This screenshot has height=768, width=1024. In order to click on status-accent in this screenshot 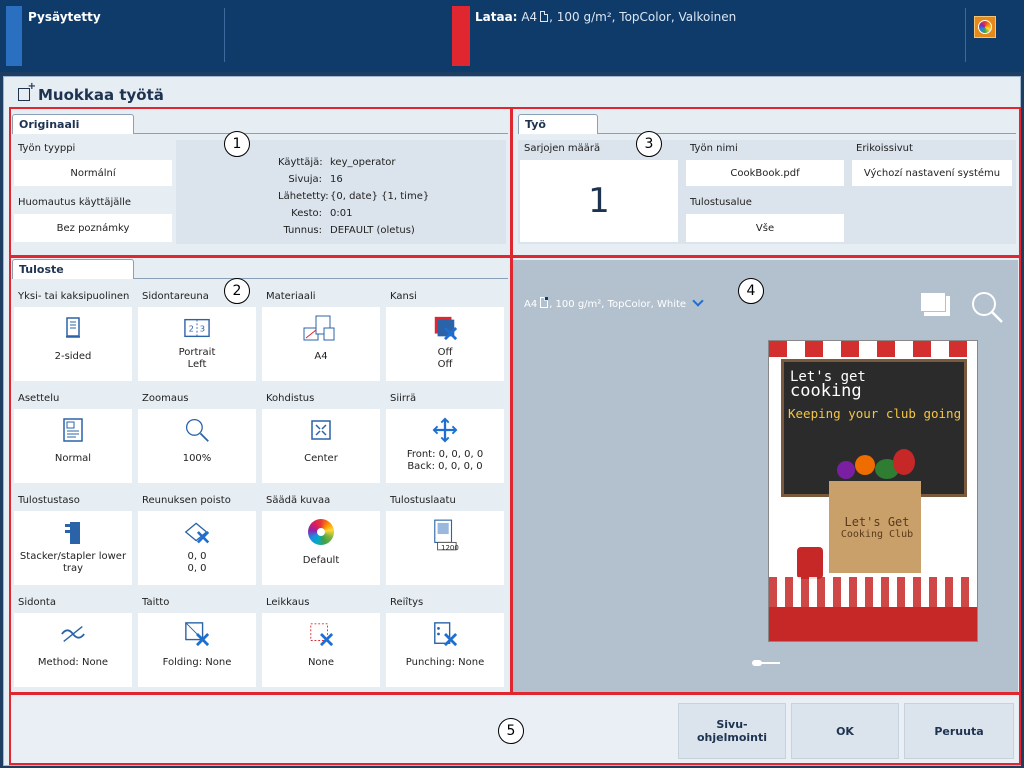, I will do `click(14, 36)`.